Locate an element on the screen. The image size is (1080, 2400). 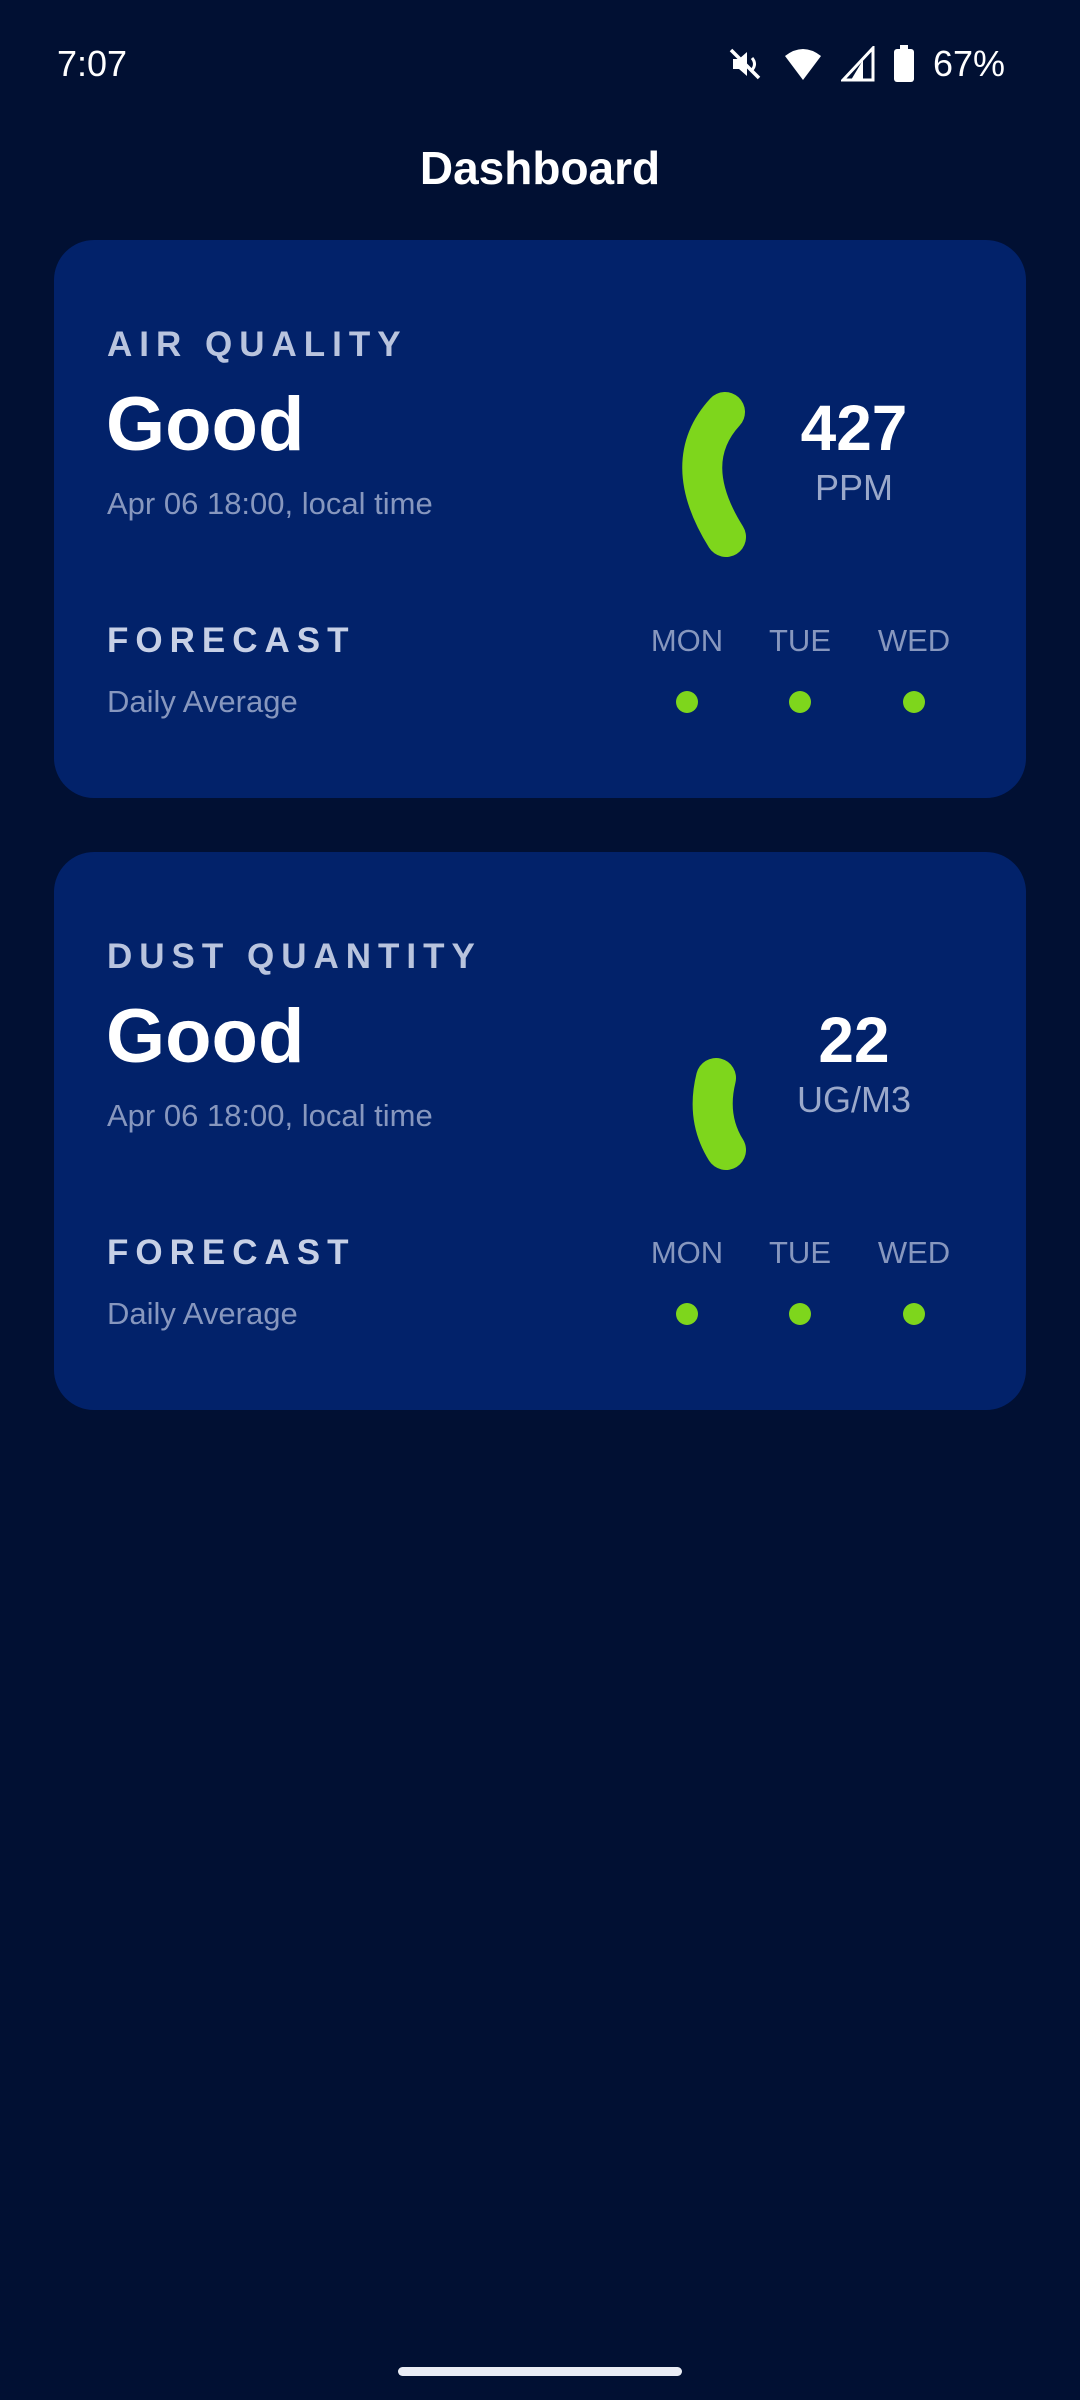
status-bar: 7:07 67% is located at coordinates (540, 65).